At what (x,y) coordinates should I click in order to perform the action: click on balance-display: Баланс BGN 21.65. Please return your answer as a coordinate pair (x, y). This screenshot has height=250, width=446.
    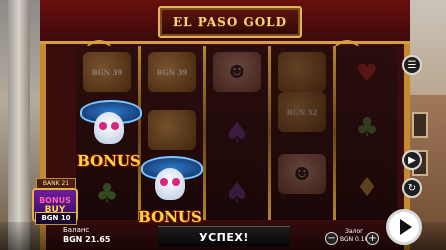
    Looking at the image, I should click on (86, 235).